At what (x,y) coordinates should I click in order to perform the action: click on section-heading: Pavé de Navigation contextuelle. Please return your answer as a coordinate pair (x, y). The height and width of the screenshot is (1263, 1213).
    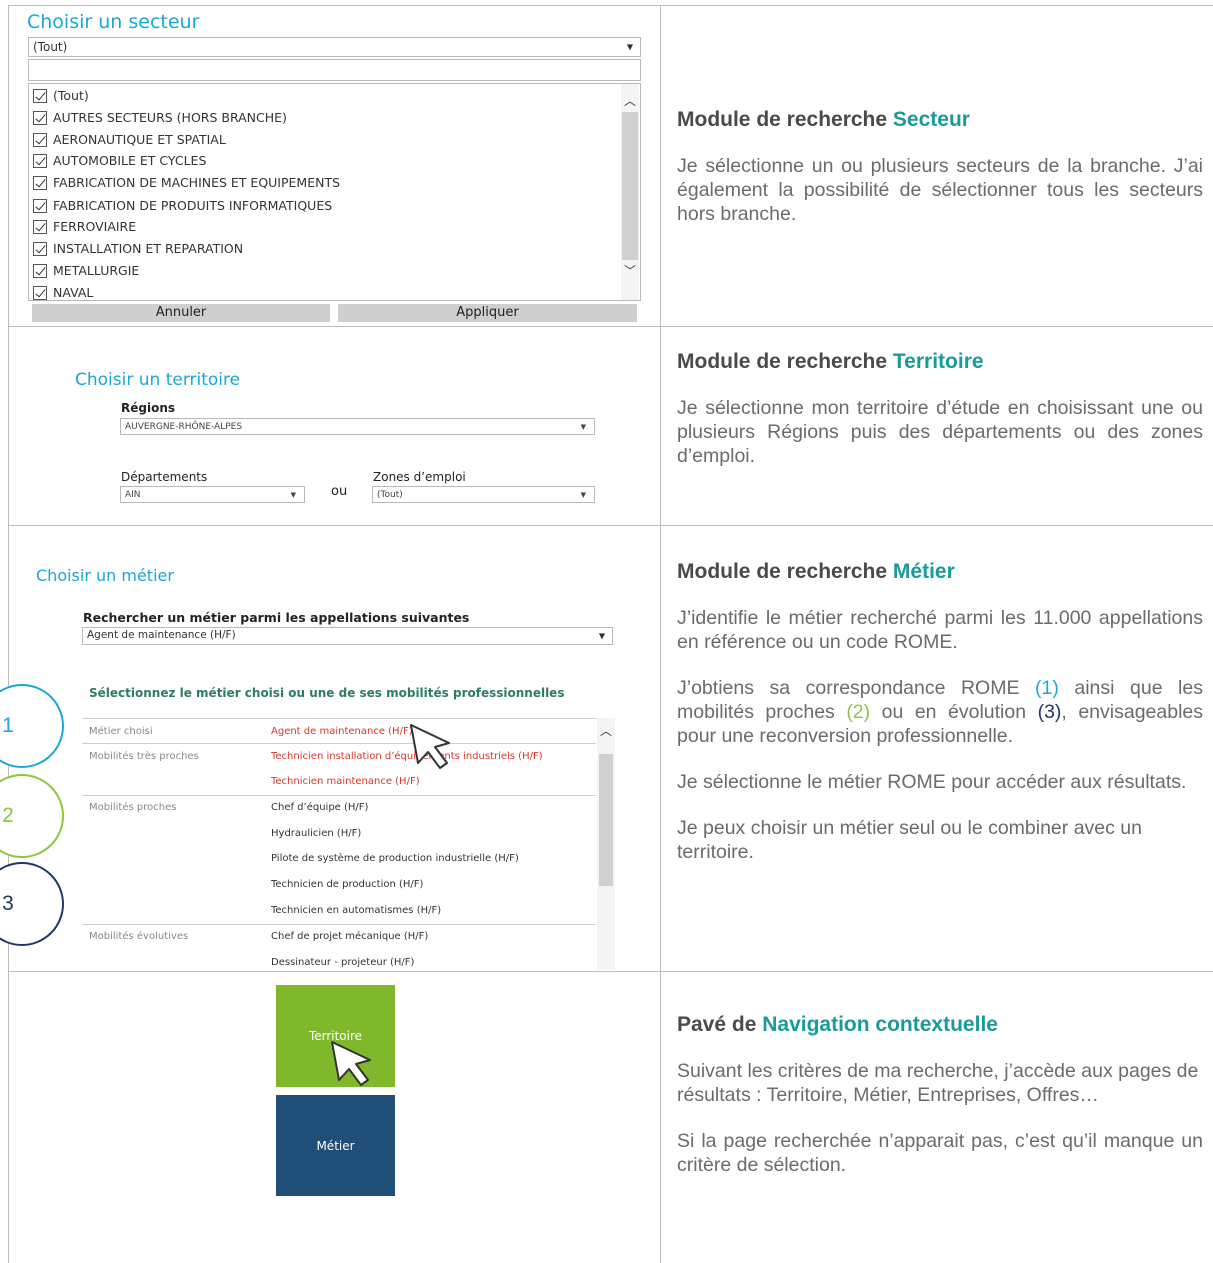
    Looking at the image, I should click on (837, 1024).